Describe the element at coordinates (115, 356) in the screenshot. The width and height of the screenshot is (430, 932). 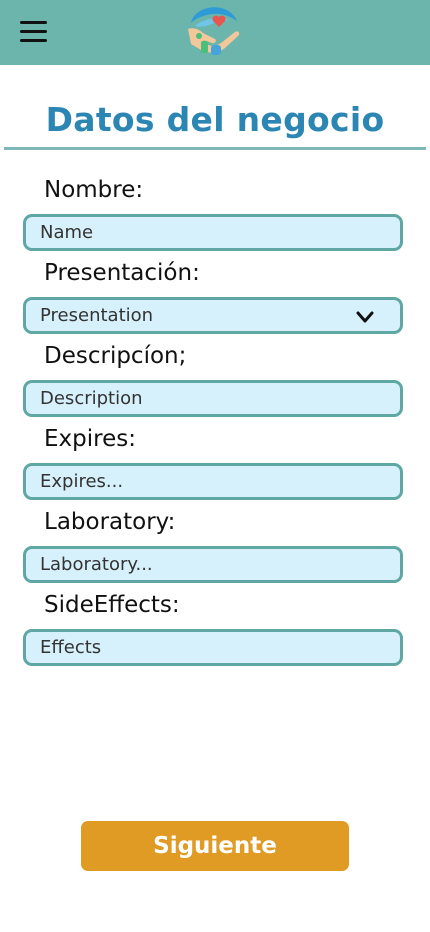
I see `description-label: Descripcíon;` at that location.